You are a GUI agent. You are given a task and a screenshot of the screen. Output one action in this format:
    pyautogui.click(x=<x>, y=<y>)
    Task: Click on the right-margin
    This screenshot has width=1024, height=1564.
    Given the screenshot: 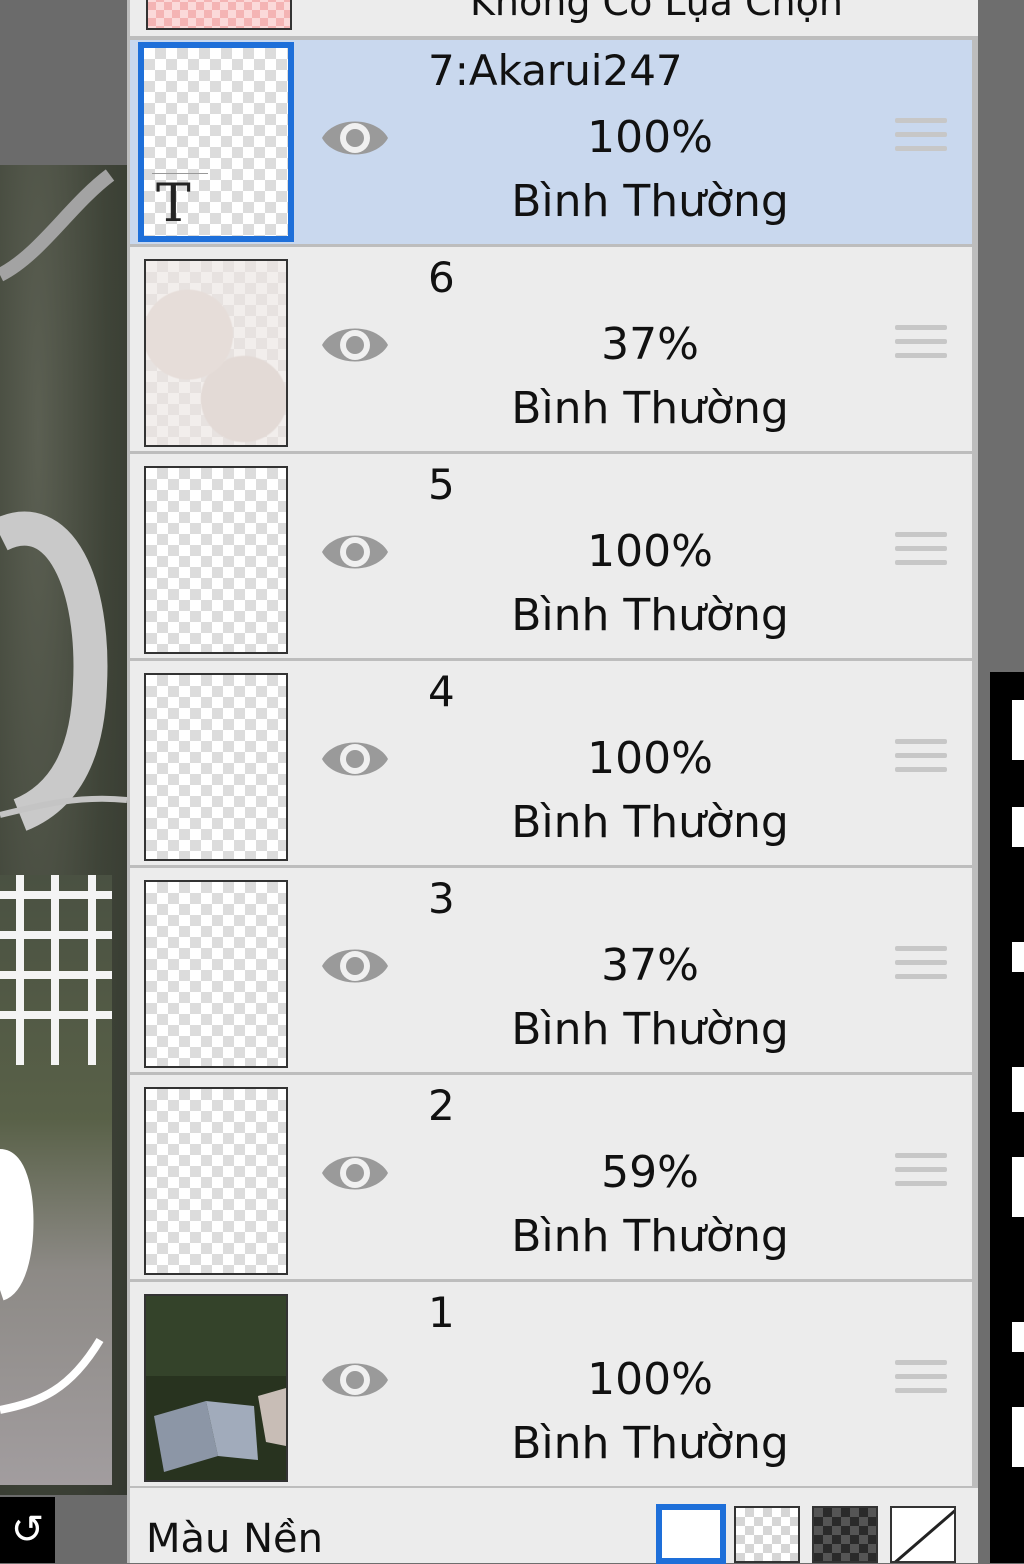 What is the action you would take?
    pyautogui.click(x=1002, y=336)
    